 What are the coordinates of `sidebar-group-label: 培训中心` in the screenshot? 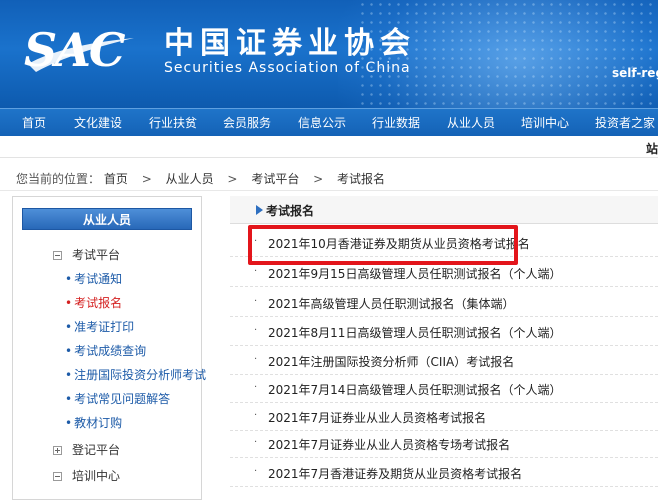 It's located at (96, 476).